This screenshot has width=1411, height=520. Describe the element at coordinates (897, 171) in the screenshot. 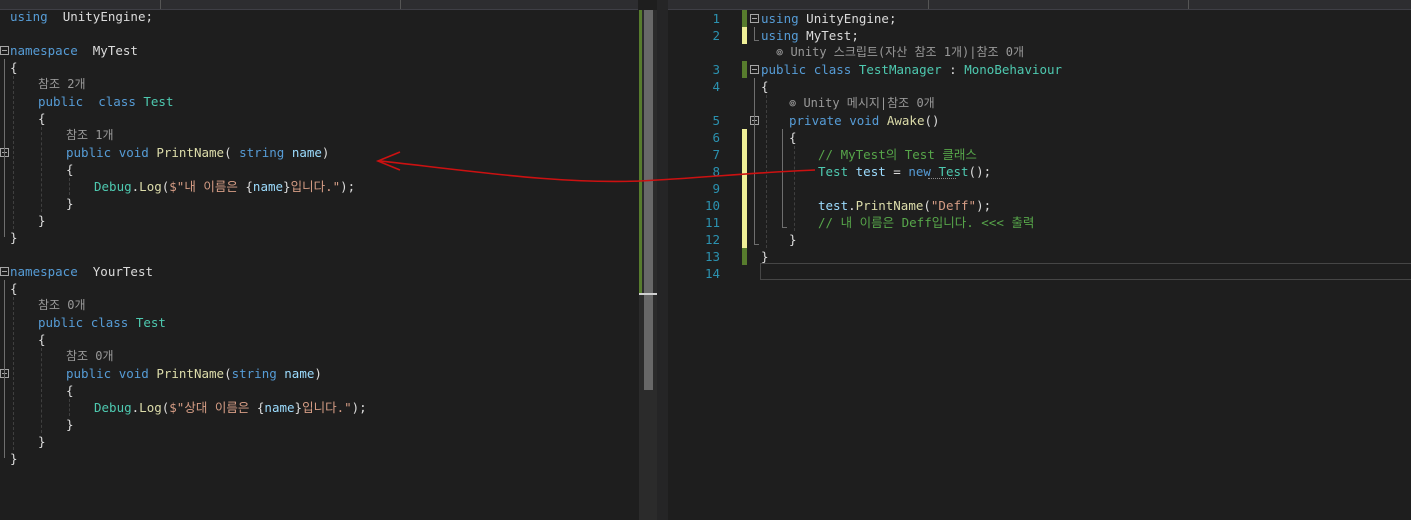

I see `code-token: =` at that location.